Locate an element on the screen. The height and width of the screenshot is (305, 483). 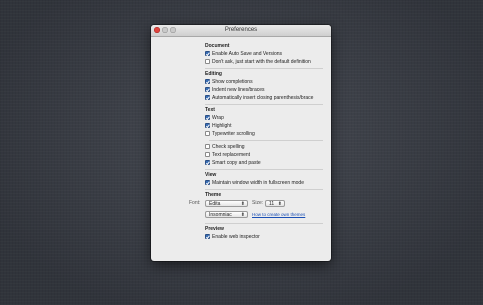
section-title-theme: Theme is located at coordinates (213, 195).